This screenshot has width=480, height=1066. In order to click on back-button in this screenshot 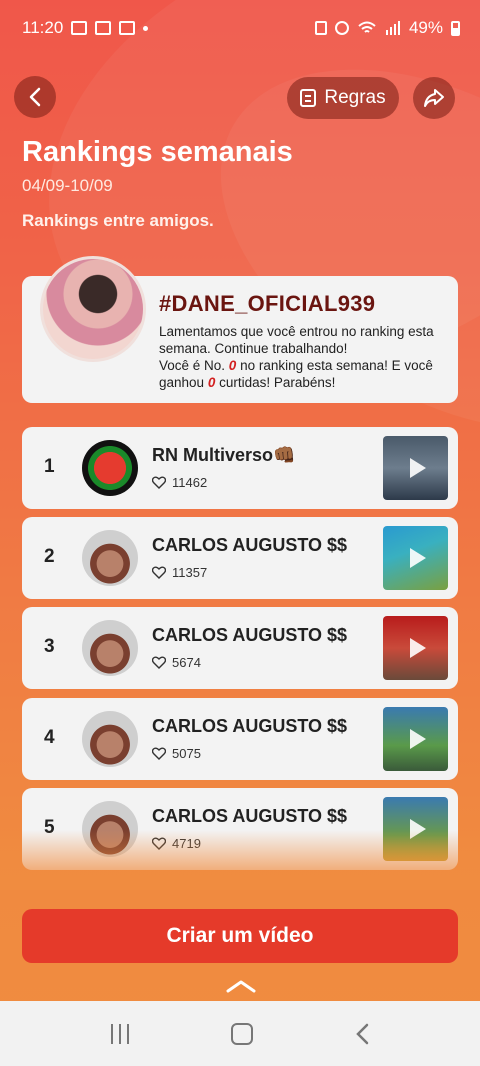, I will do `click(35, 97)`.